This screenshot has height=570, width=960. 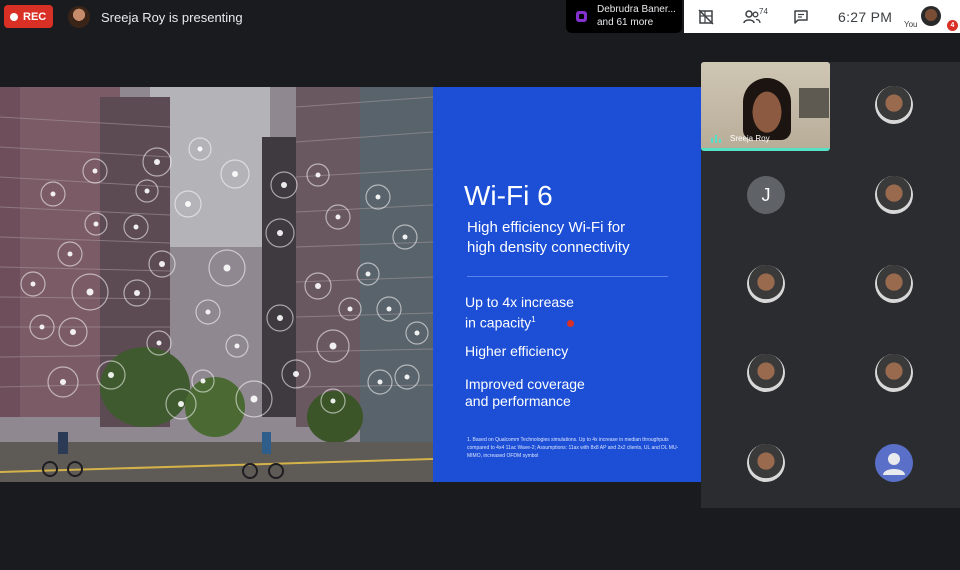 I want to click on slide-bullet-text: Up to 4x increase in capacity, so click(x=519, y=312).